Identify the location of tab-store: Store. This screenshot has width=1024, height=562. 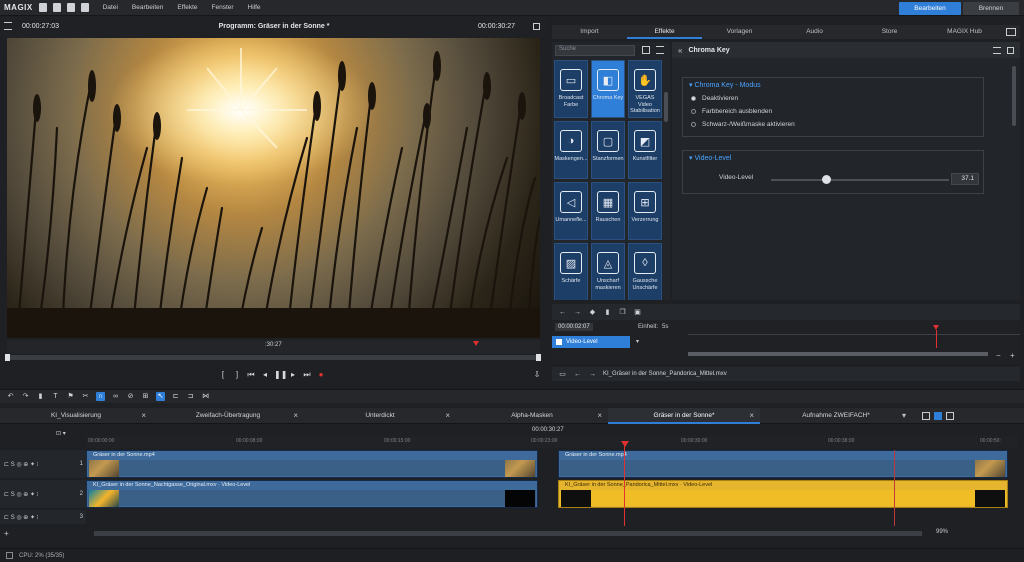
(889, 32).